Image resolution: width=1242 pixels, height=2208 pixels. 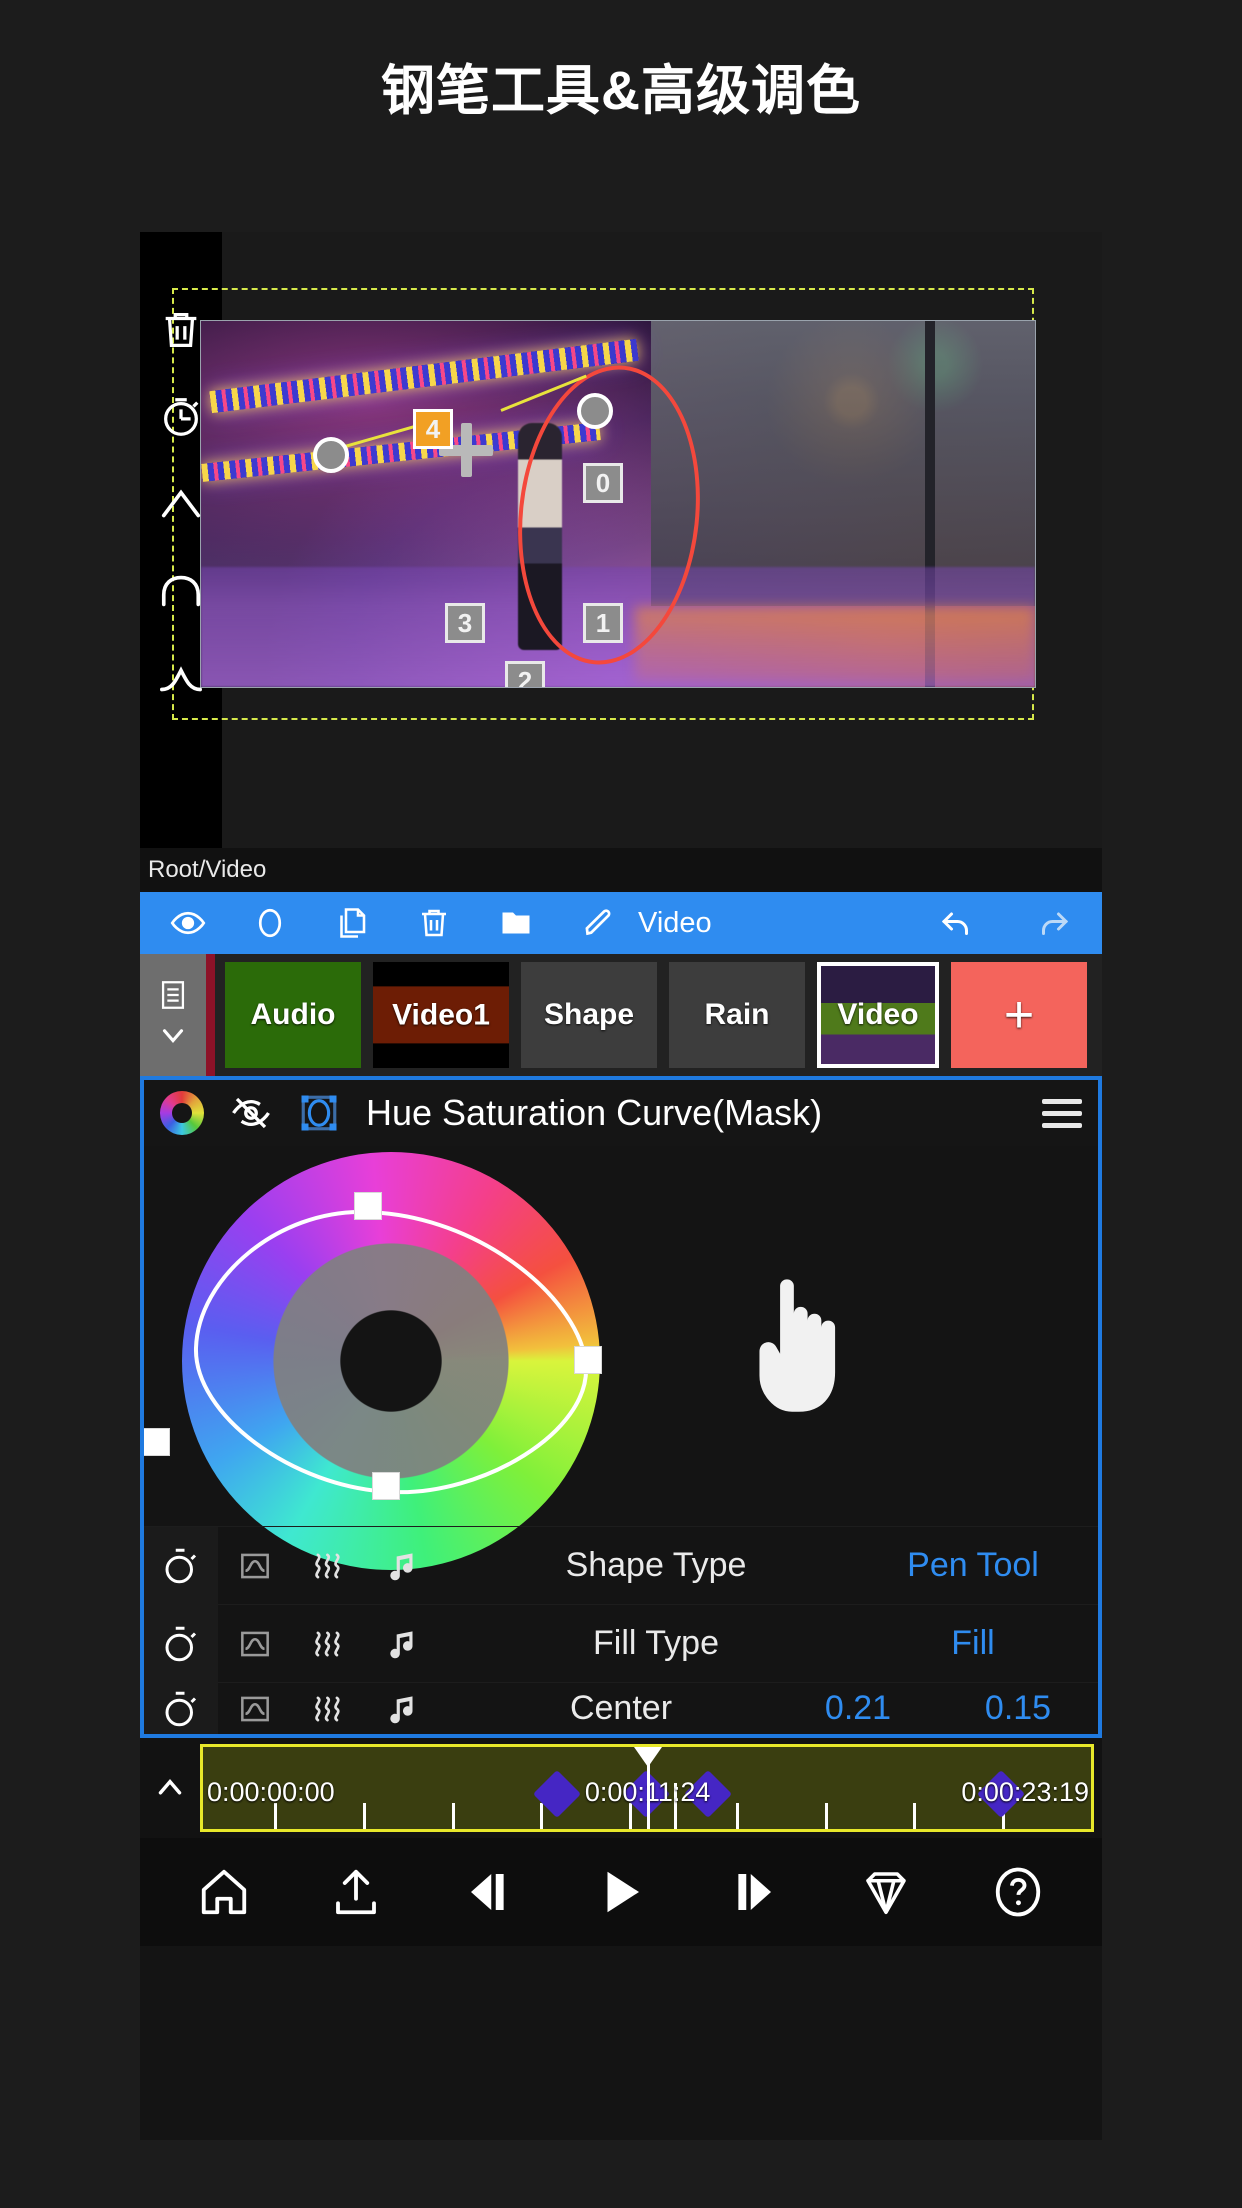 I want to click on bezier-point-tool, so click(x=181, y=678).